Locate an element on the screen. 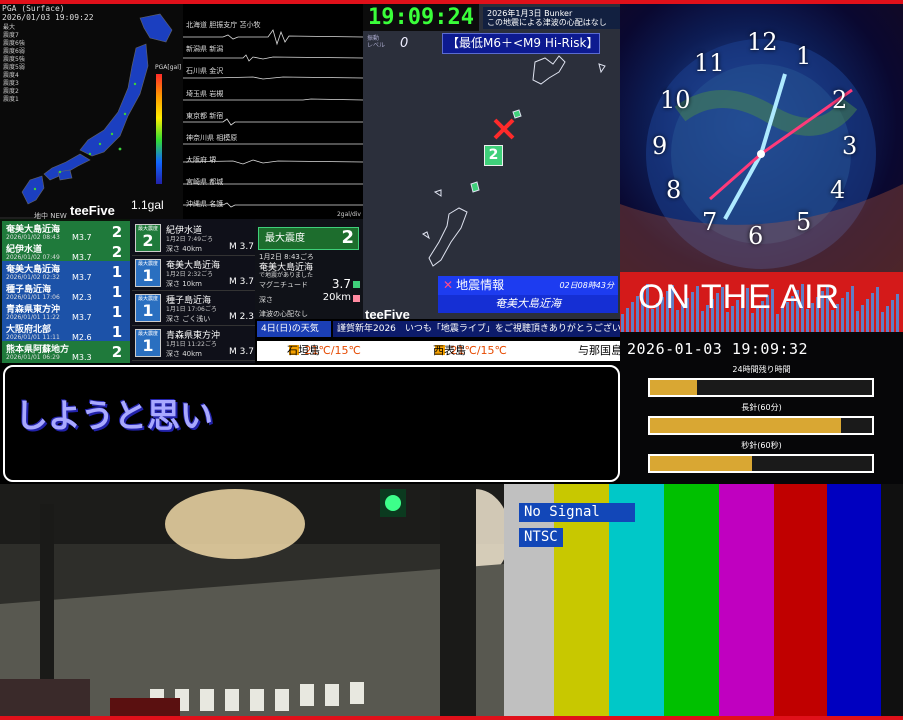 Image resolution: width=903 pixels, height=720 pixels. city-name: 与那国島 is located at coordinates (599, 350).